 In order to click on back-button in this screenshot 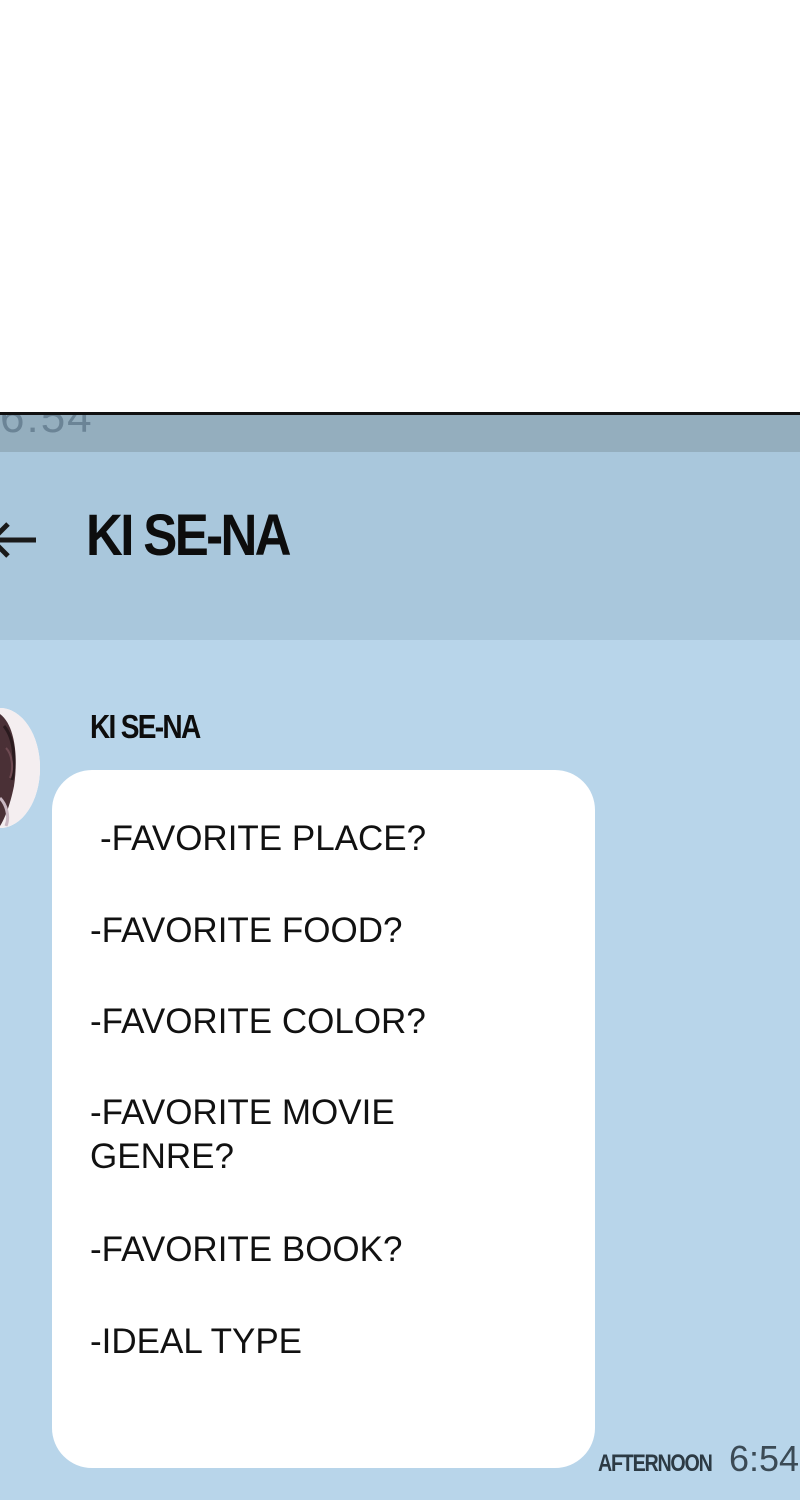, I will do `click(20, 540)`.